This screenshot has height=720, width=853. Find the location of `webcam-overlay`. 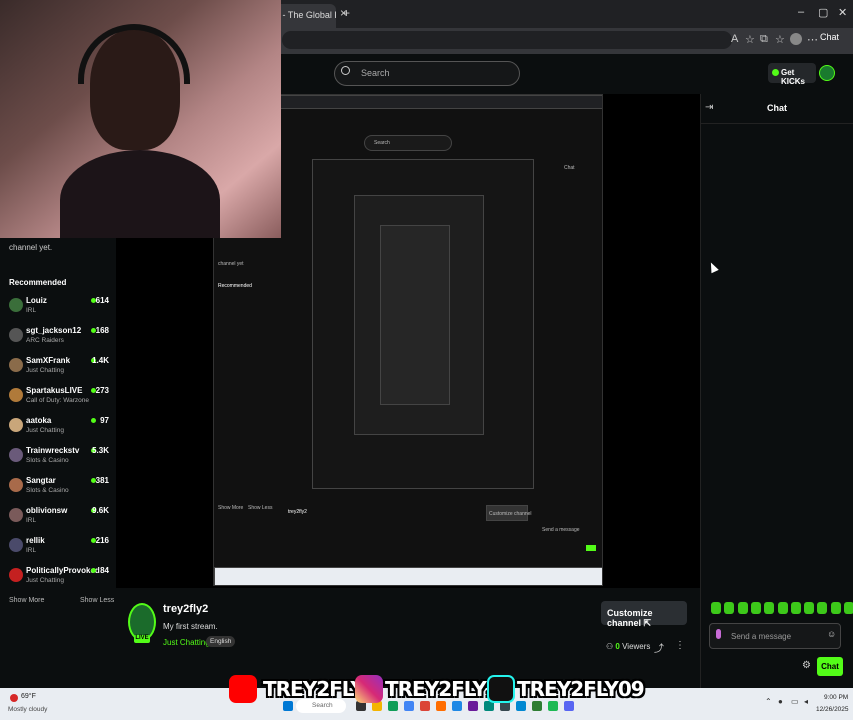

webcam-overlay is located at coordinates (140, 119).